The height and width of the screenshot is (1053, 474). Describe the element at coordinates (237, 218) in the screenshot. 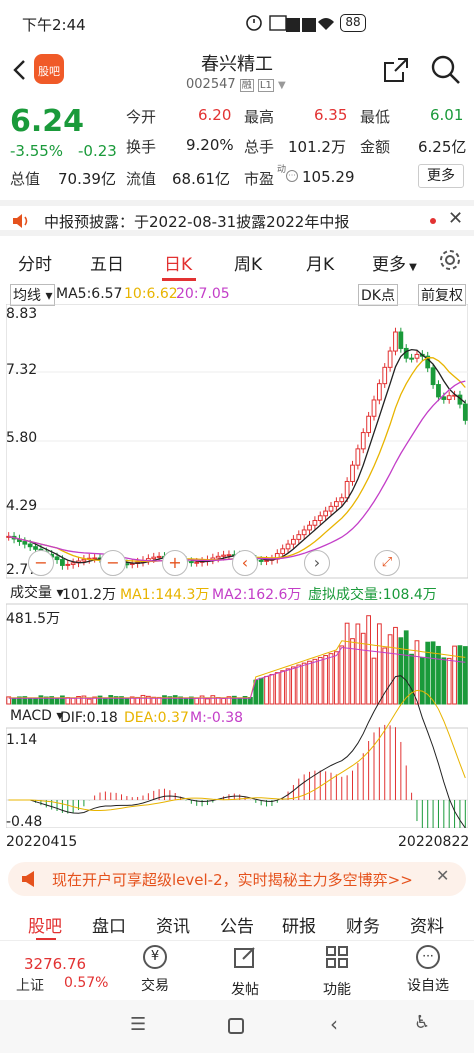

I see `notice-bar: 中报预披露：于2022-08-31披露2022年中报 ✕` at that location.